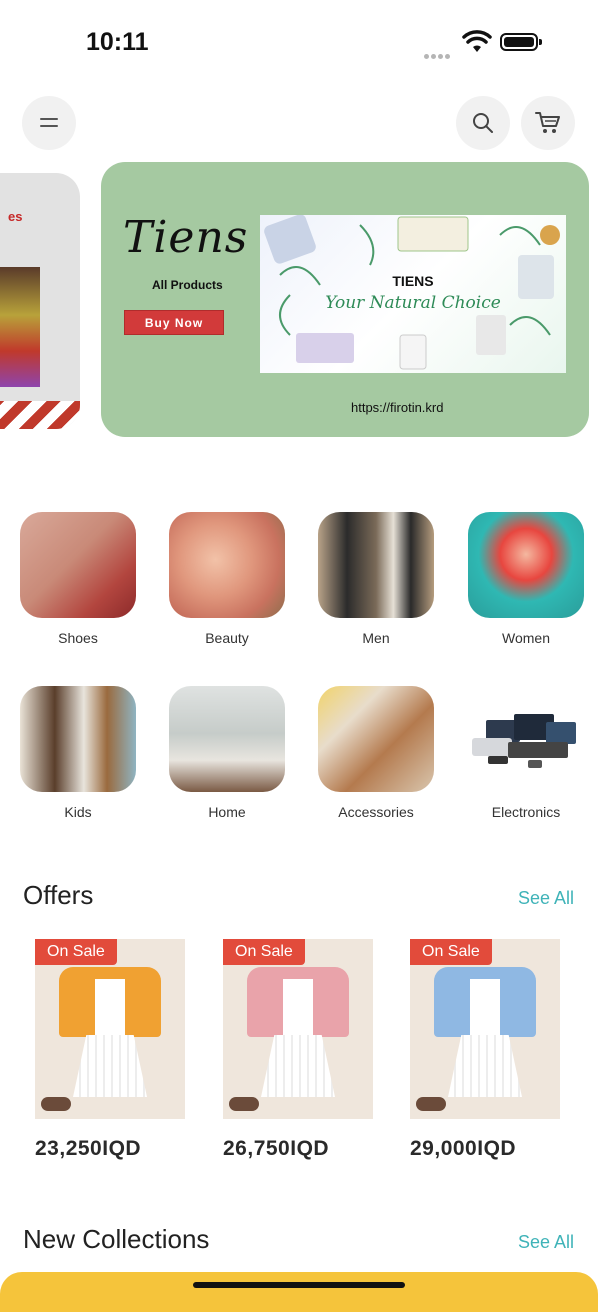 The height and width of the screenshot is (1312, 598). I want to click on category-accessories: Accessories, so click(376, 753).